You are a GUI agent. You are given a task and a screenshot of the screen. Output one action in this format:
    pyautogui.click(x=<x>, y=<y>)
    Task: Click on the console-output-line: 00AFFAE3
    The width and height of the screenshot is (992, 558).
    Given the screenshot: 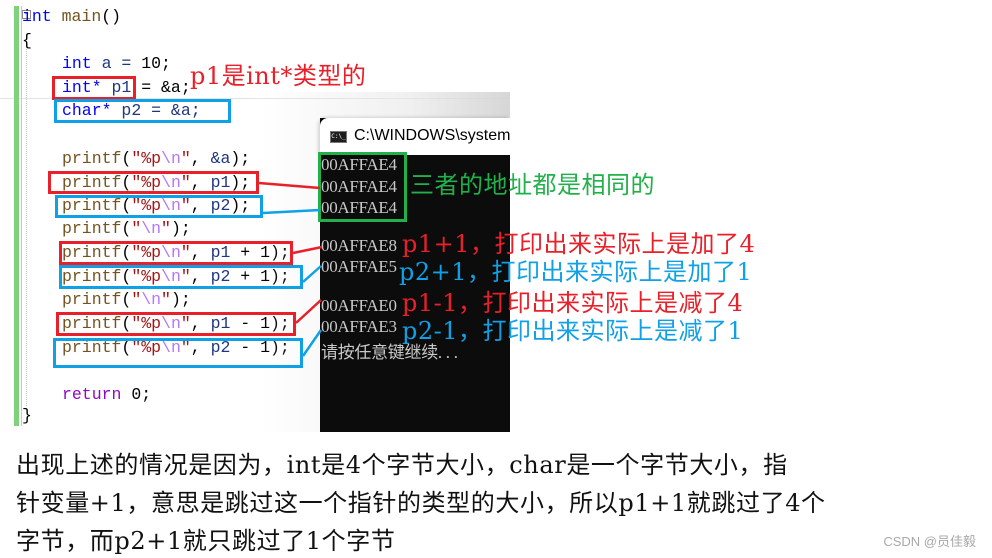 What is the action you would take?
    pyautogui.click(x=359, y=326)
    